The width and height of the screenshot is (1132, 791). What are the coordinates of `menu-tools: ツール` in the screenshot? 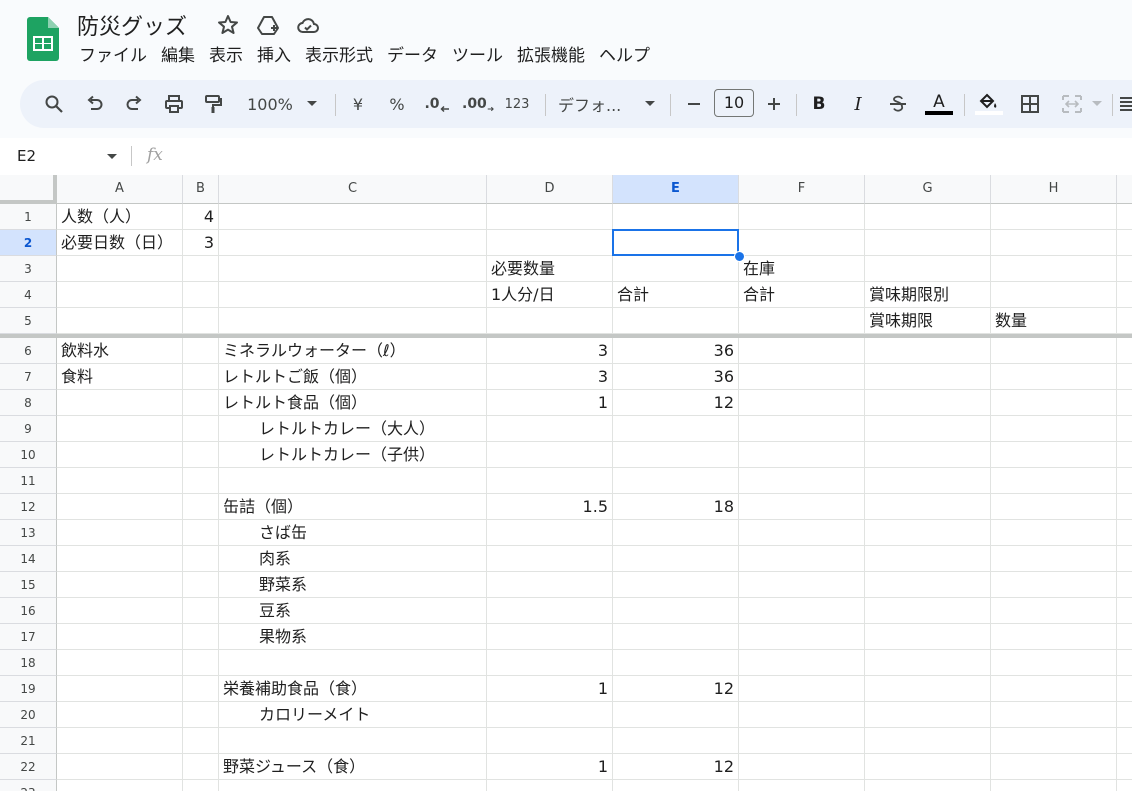 It's located at (477, 56).